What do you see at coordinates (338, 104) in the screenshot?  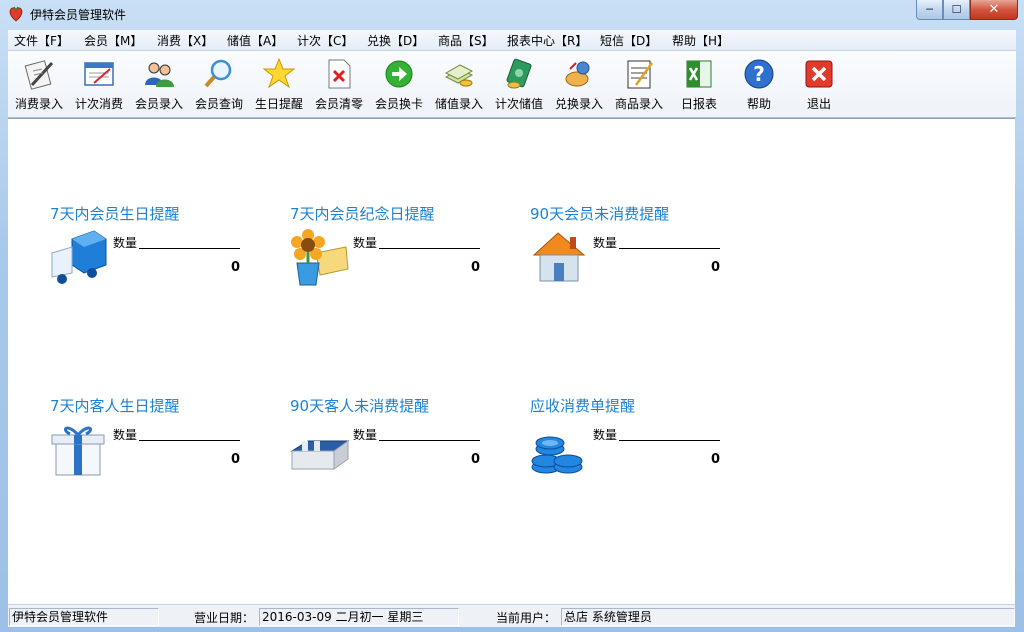 I see `member-clear-label: 会员清零` at bounding box center [338, 104].